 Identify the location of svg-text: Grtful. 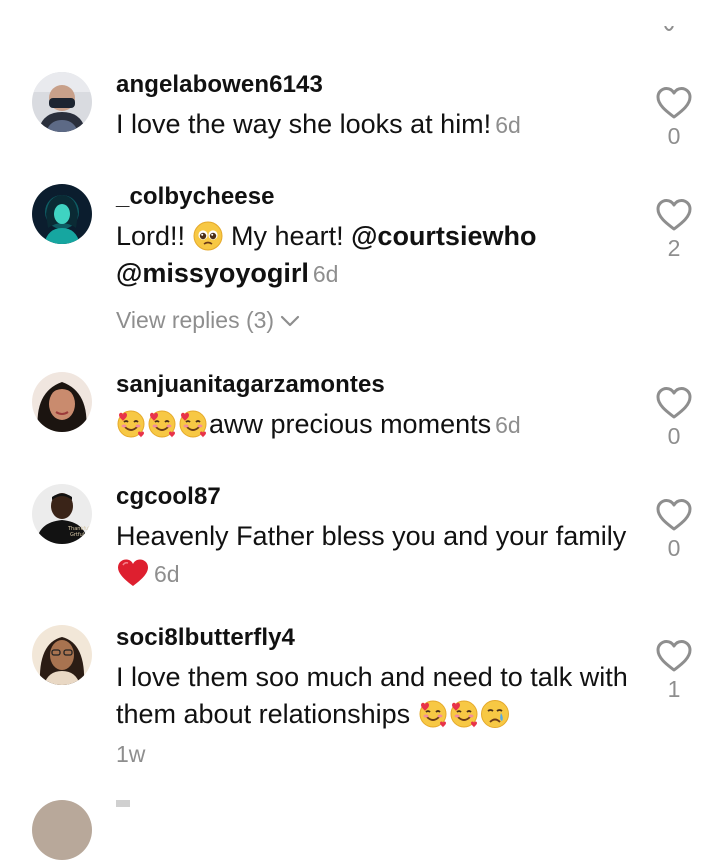
(77, 535).